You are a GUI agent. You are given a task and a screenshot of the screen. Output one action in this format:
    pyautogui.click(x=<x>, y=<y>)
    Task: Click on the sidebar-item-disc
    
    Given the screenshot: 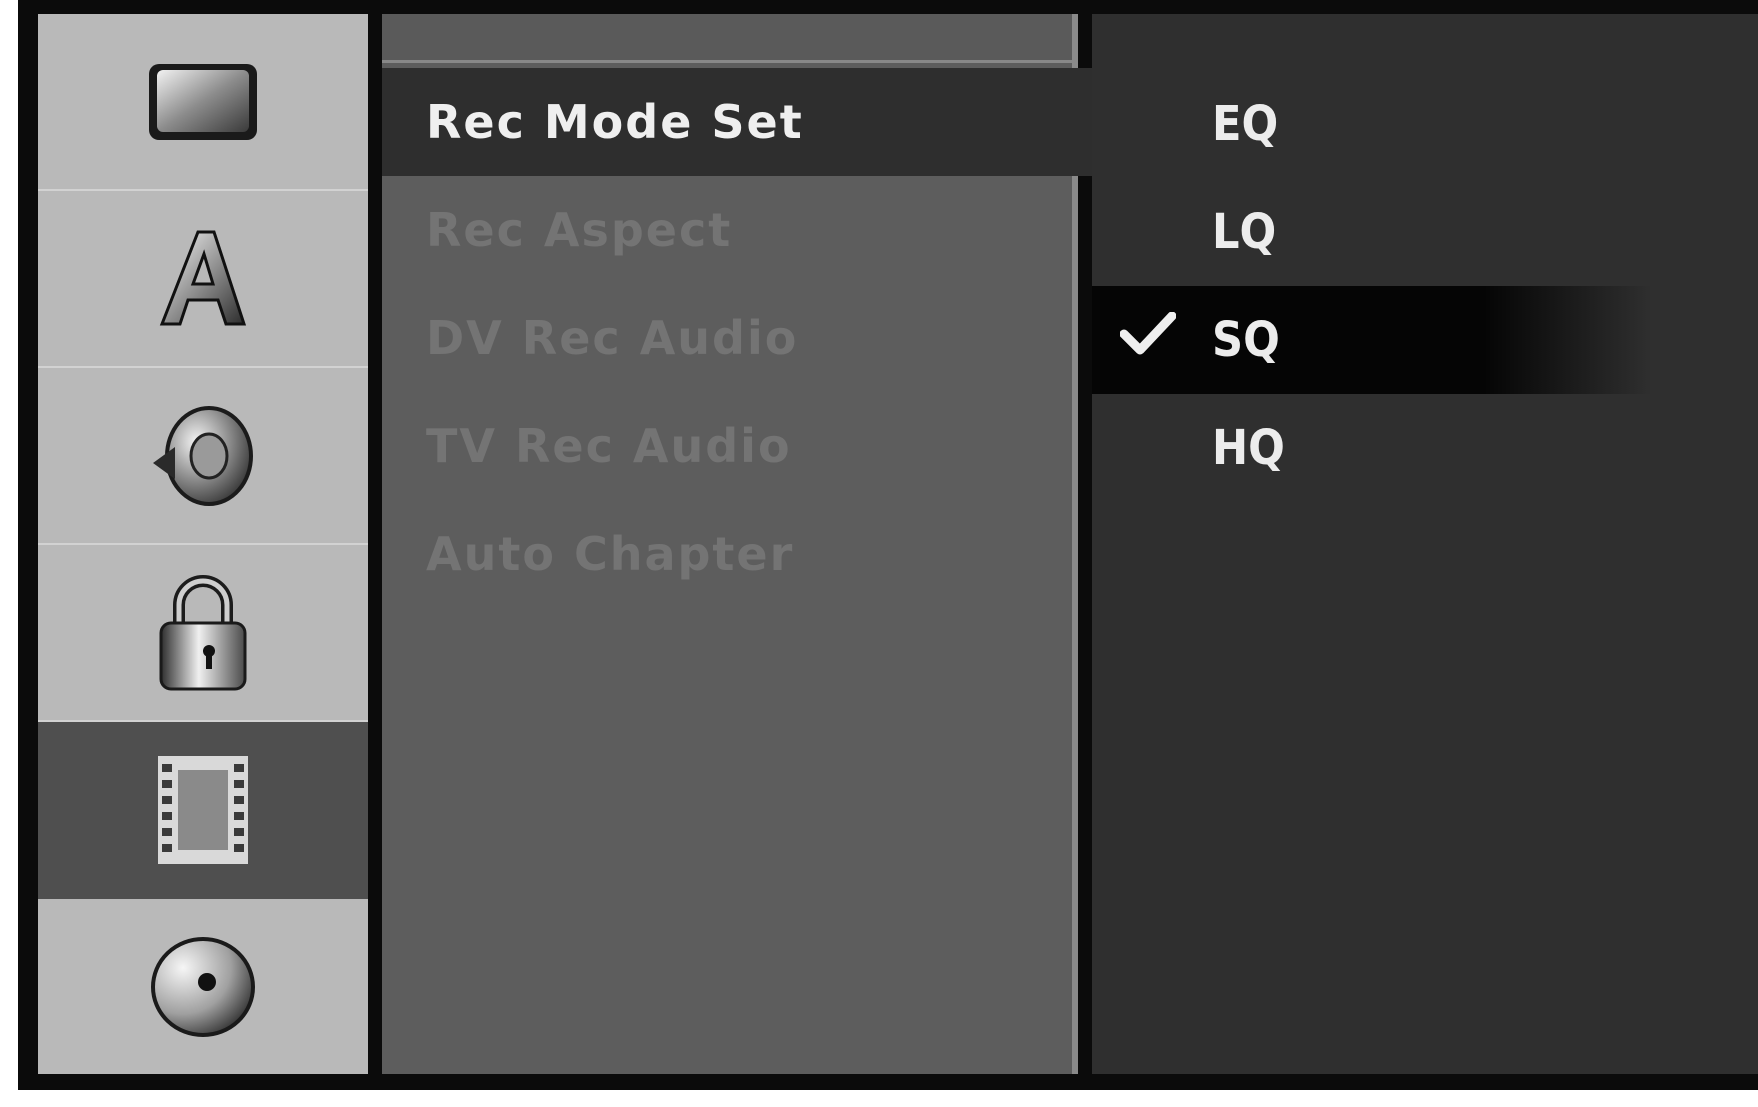 What is the action you would take?
    pyautogui.click(x=203, y=986)
    